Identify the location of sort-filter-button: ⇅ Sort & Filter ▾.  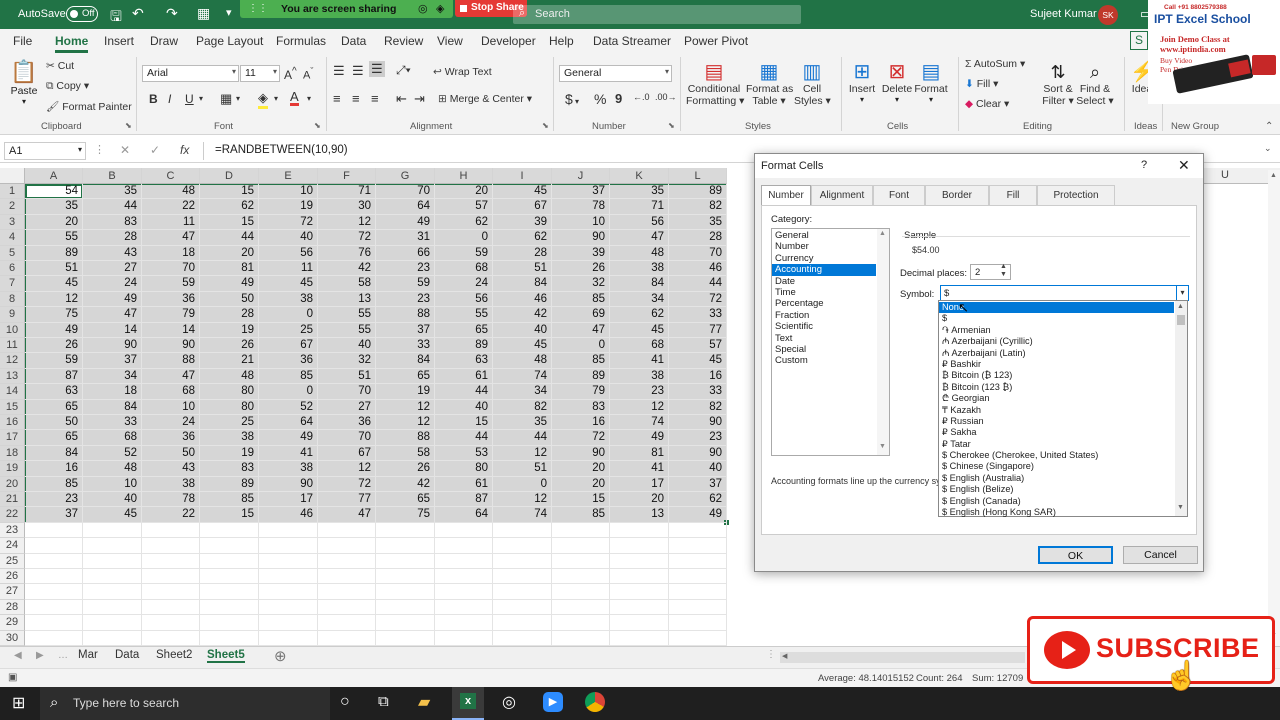
(1058, 84).